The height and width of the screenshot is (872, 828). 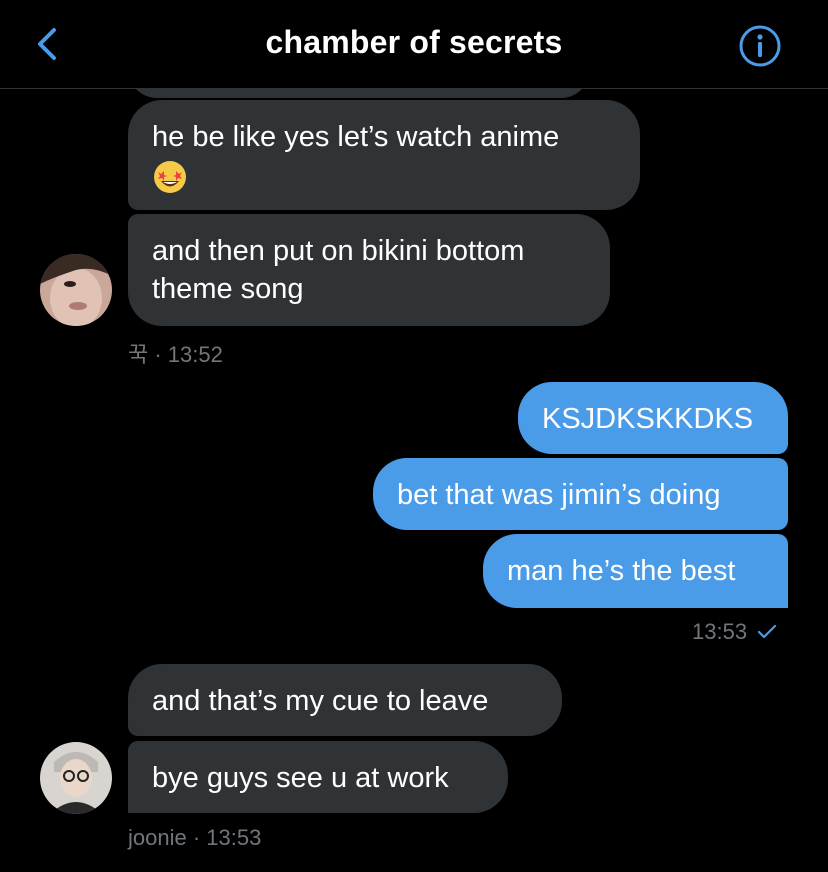 I want to click on message-bubble: and then put on bikini bottom theme song, so click(x=369, y=270).